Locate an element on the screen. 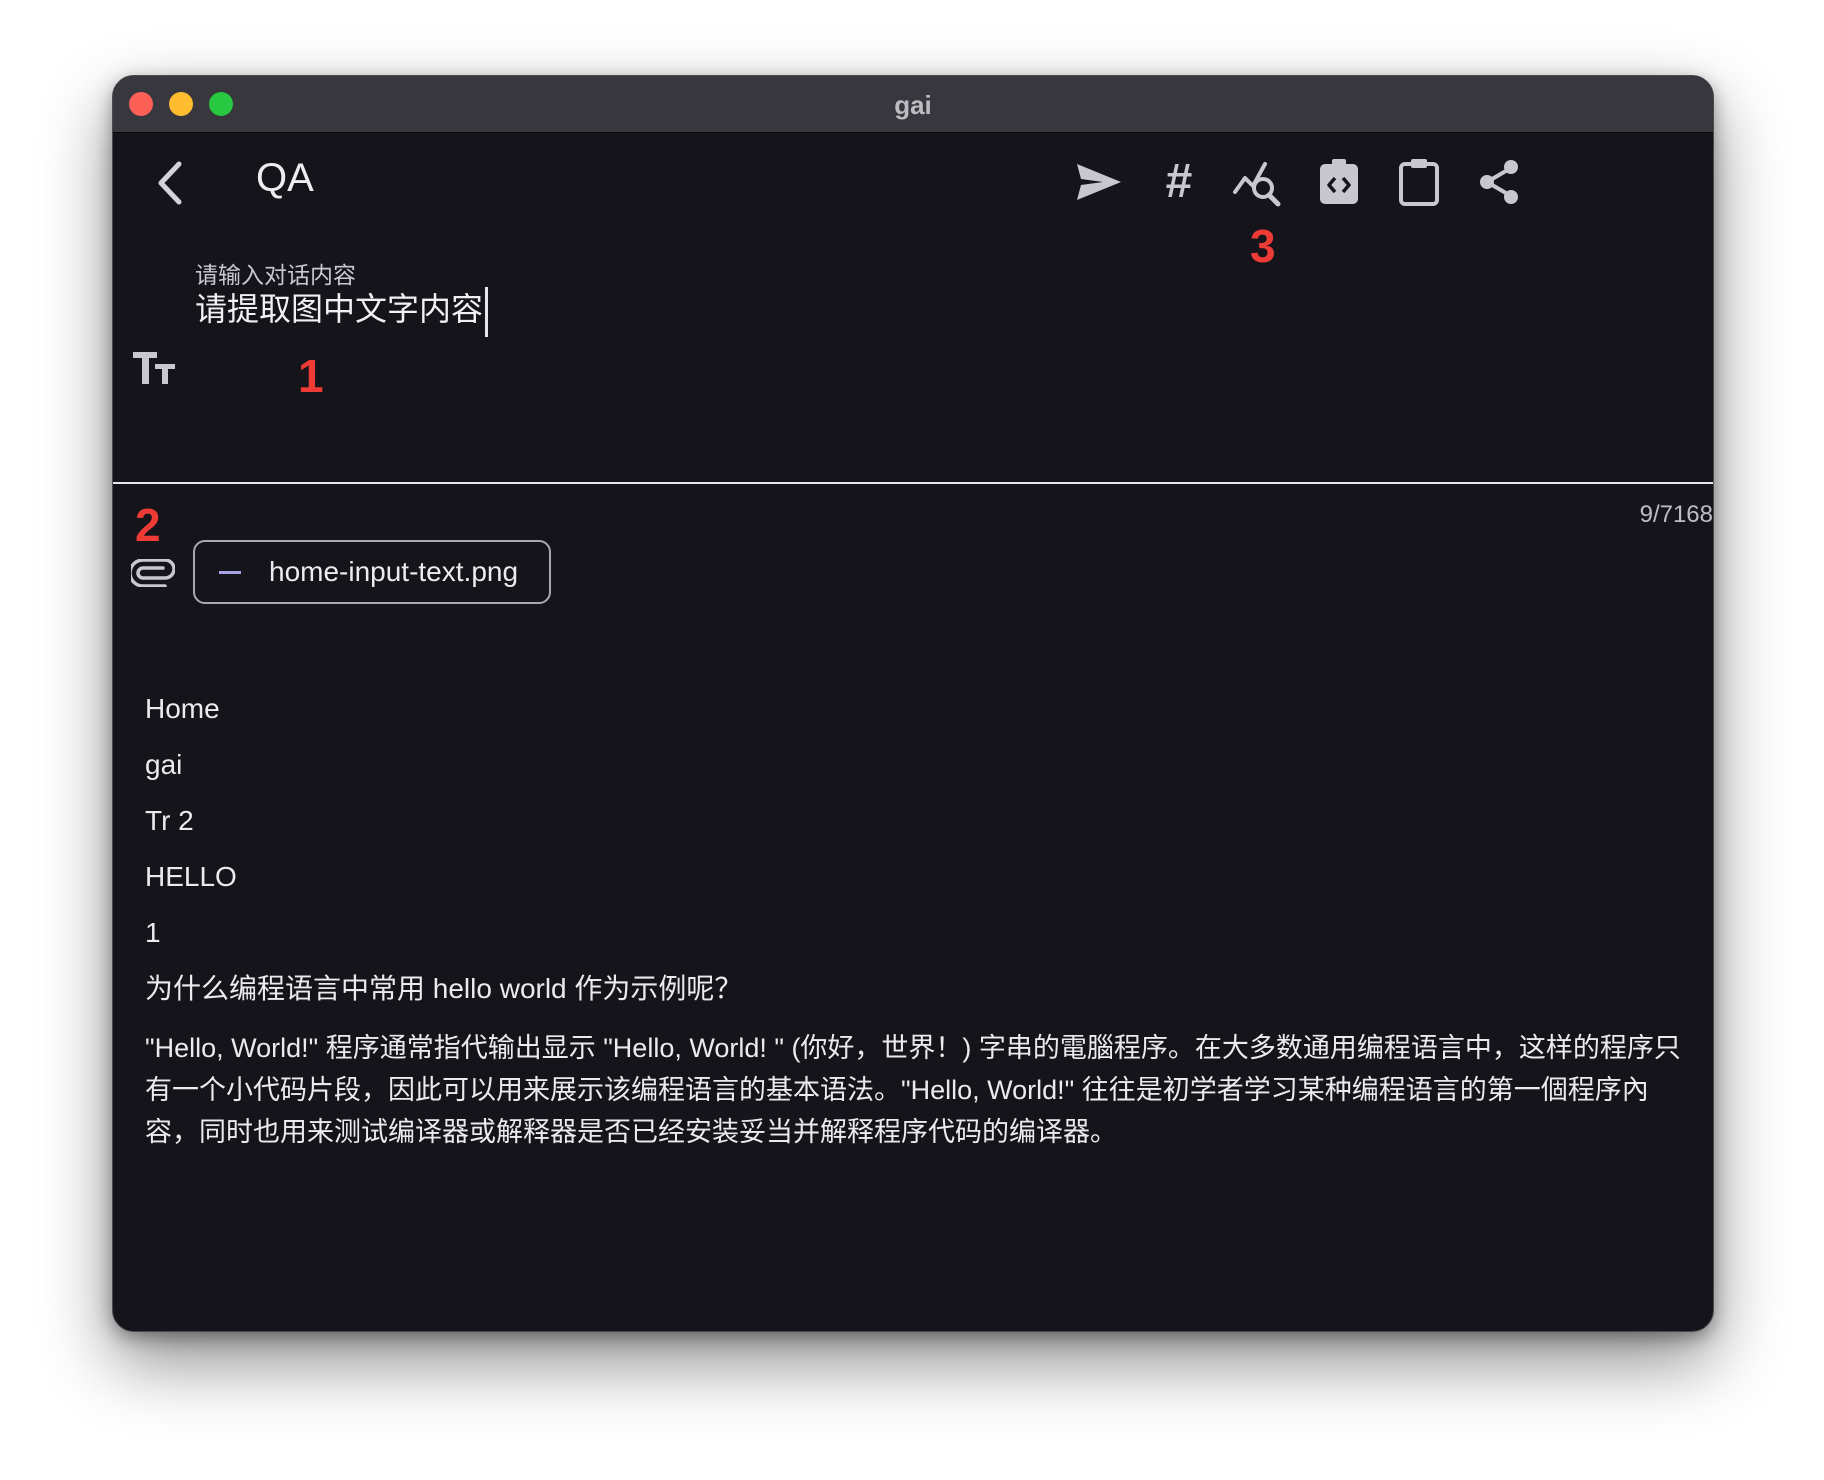 Image resolution: width=1824 pixels, height=1480 pixels. attach-button is located at coordinates (152, 573).